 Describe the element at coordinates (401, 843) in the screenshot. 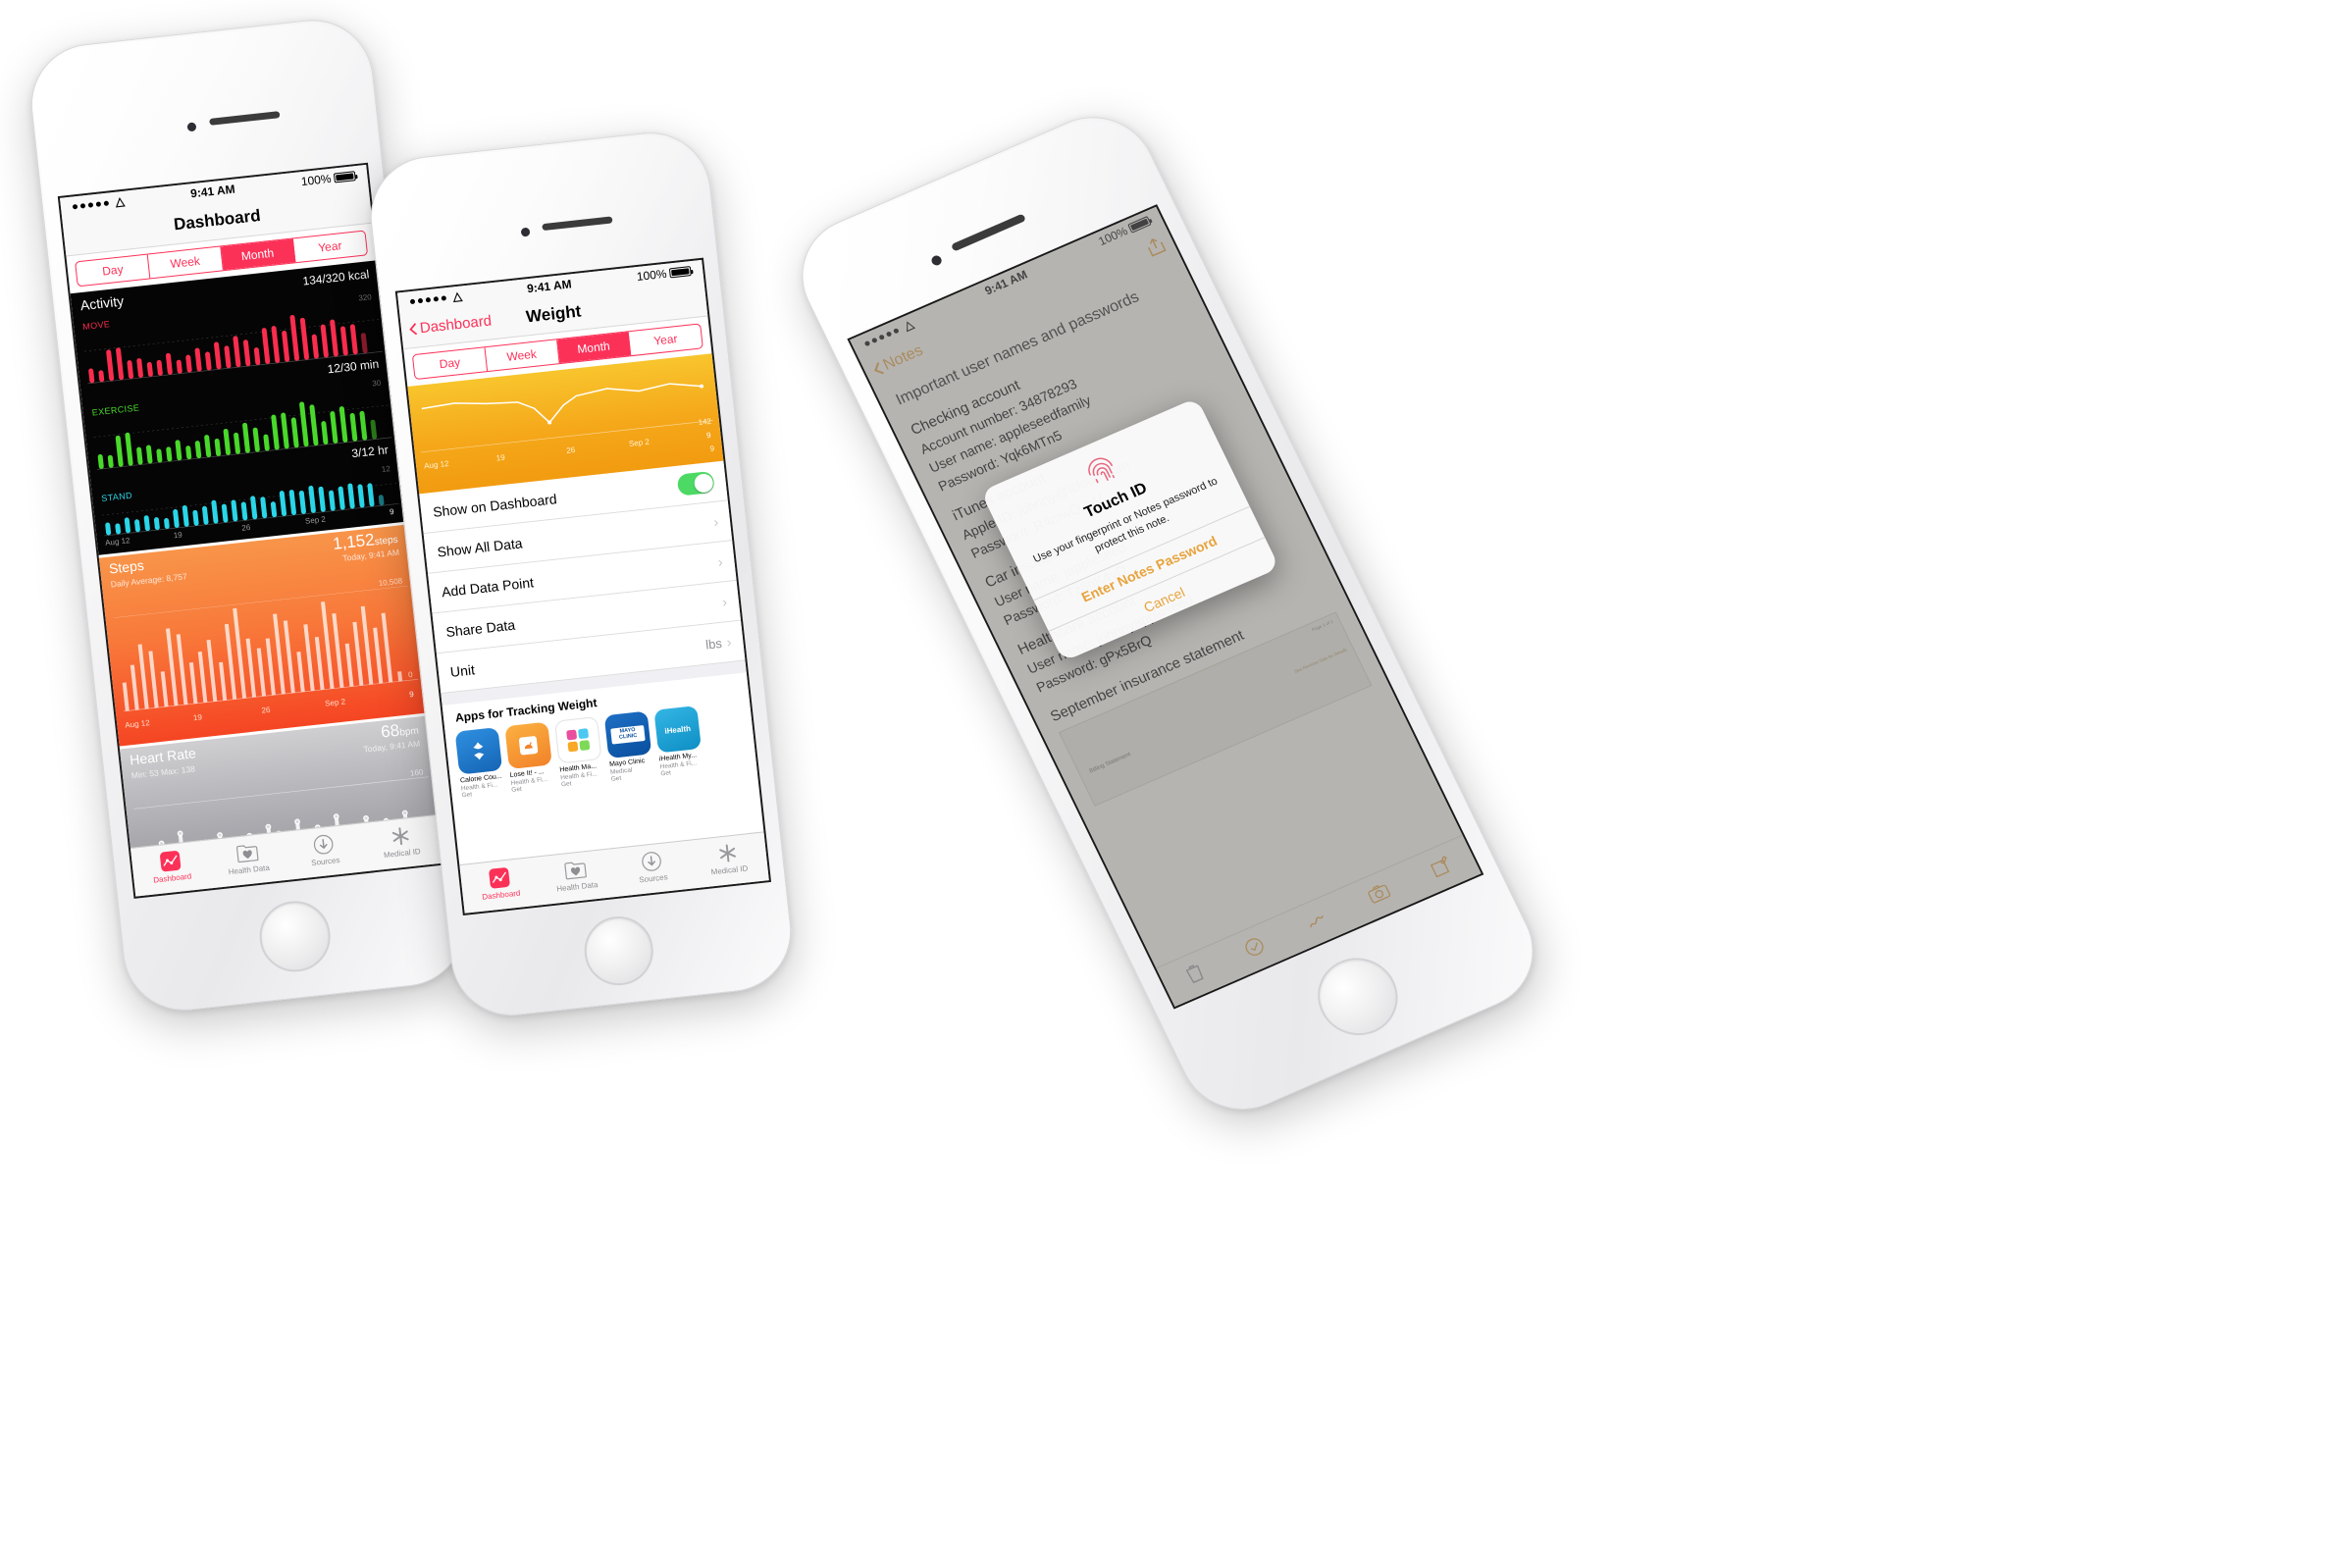

I see `tab-medical-id: Medical ID` at that location.